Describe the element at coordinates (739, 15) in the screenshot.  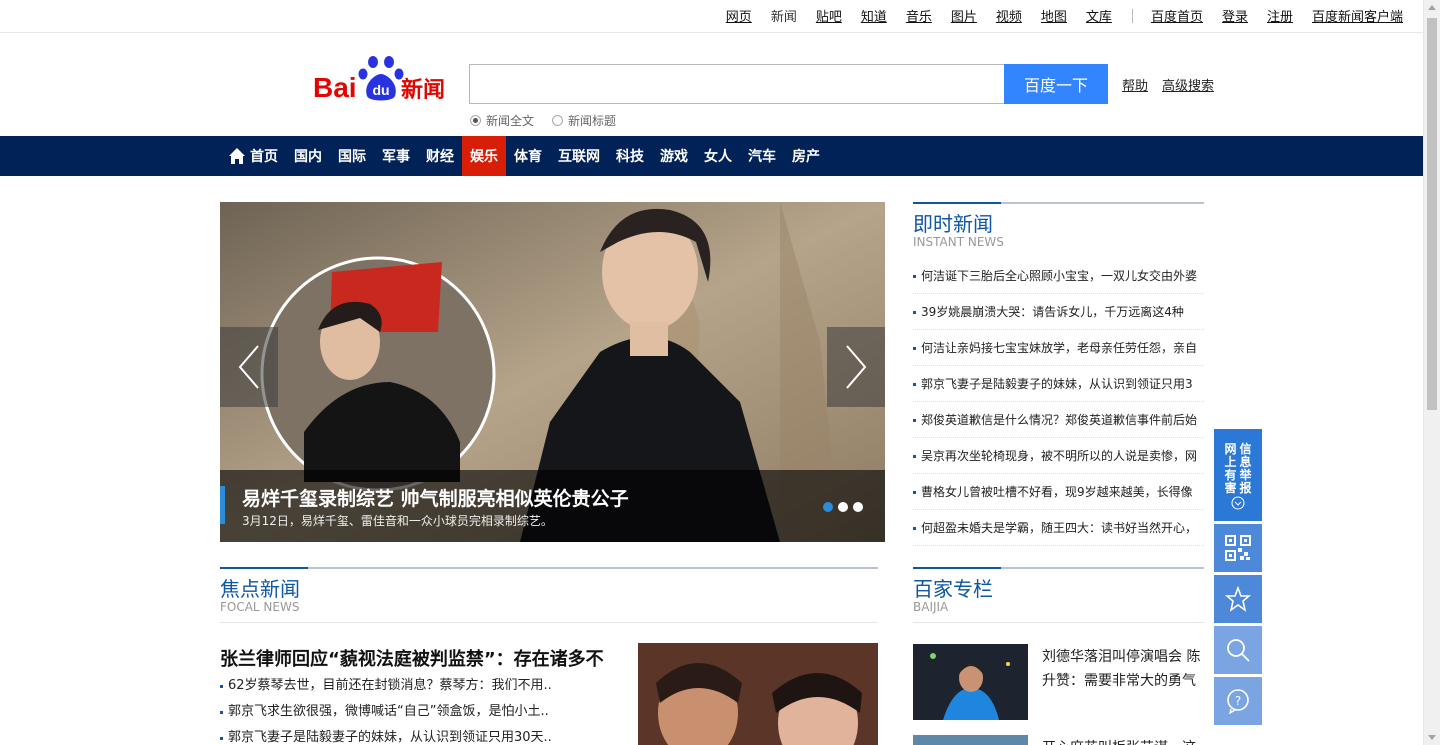
I see `top-nav-web: 网页` at that location.